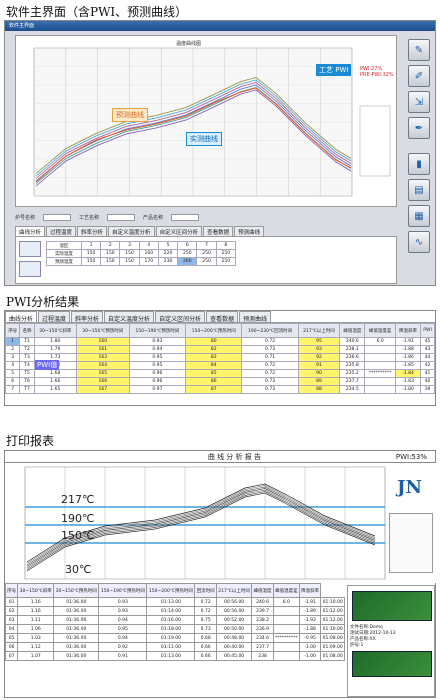 This screenshot has width=440, height=700. Describe the element at coordinates (219, 389) in the screenshot. I see `pwi-table-row: 7 T7 1.65 167 0.97 87 0.73 88 234.5 -1.80 39` at that location.